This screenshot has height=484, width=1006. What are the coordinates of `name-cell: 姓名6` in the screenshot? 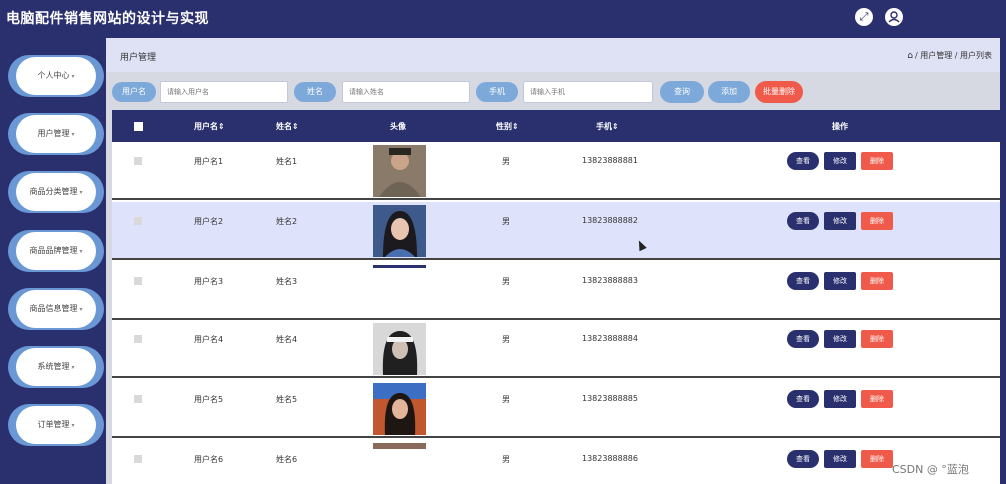 It's located at (287, 459).